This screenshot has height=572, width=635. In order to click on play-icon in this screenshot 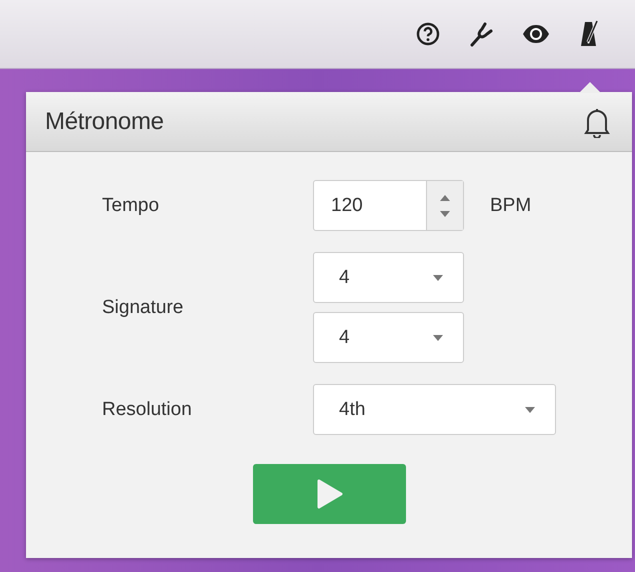, I will do `click(329, 494)`.